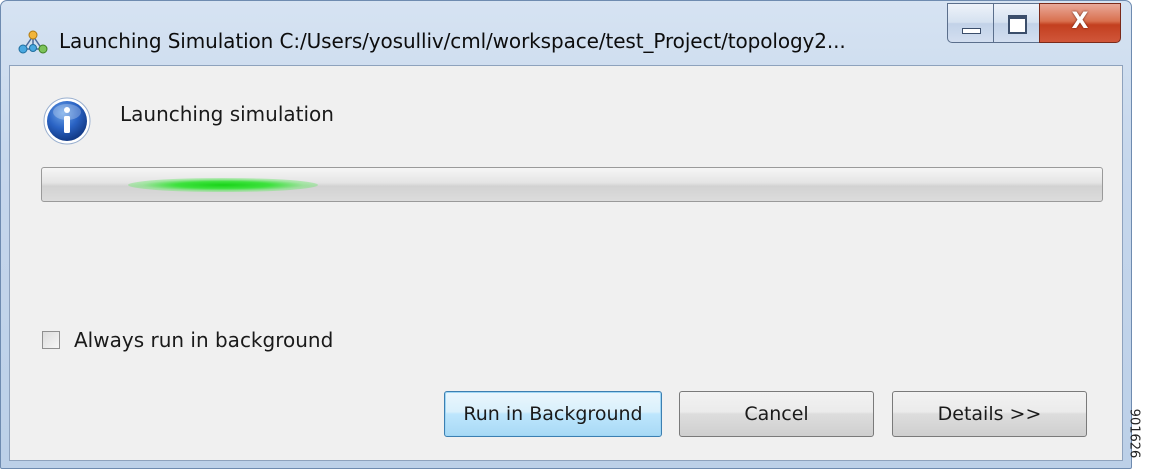 The image size is (1150, 475). Describe the element at coordinates (776, 414) in the screenshot. I see `cancel-button: Cancel` at that location.